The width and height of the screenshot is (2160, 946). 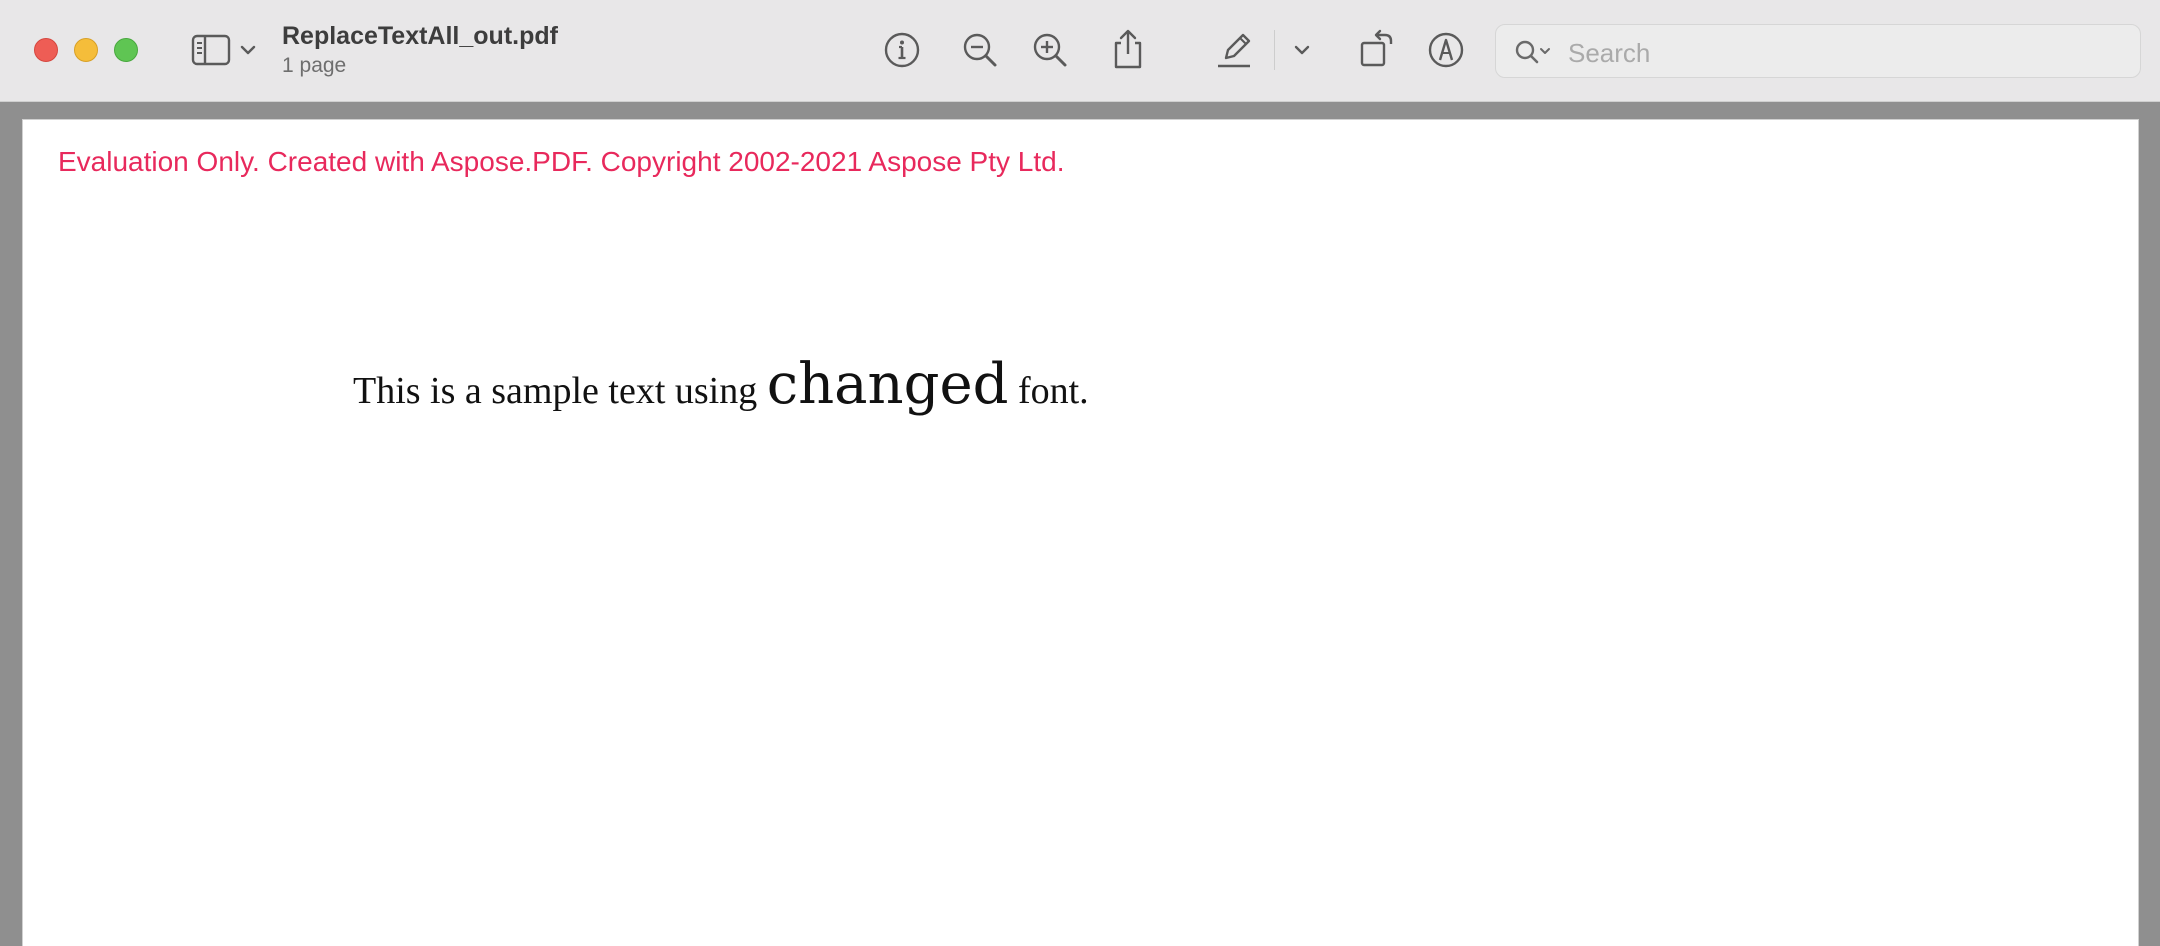 I want to click on changed-word: changed, so click(x=887, y=384).